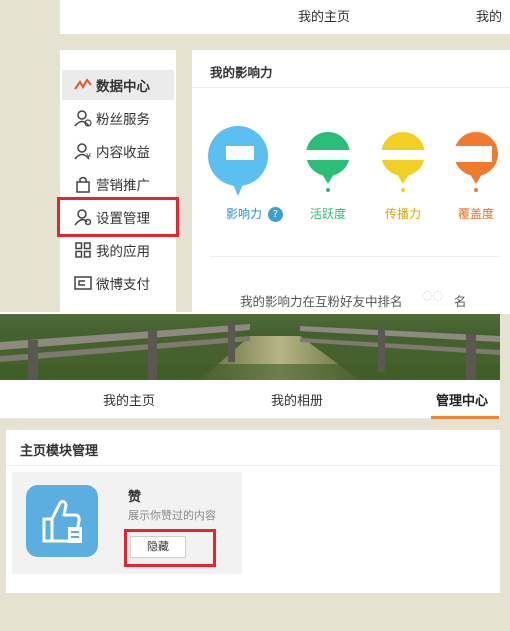 The width and height of the screenshot is (510, 631). What do you see at coordinates (250, 399) in the screenshot?
I see `profile-nav: 我的主页 我的相册 管理中心` at bounding box center [250, 399].